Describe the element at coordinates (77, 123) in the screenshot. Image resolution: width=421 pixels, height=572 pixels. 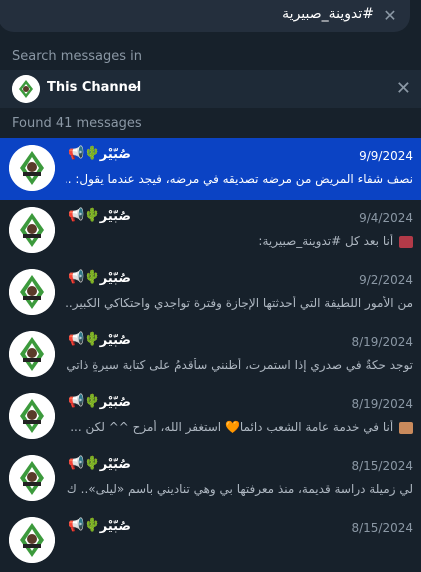
I see `found-count-label: Found 41 messages` at that location.